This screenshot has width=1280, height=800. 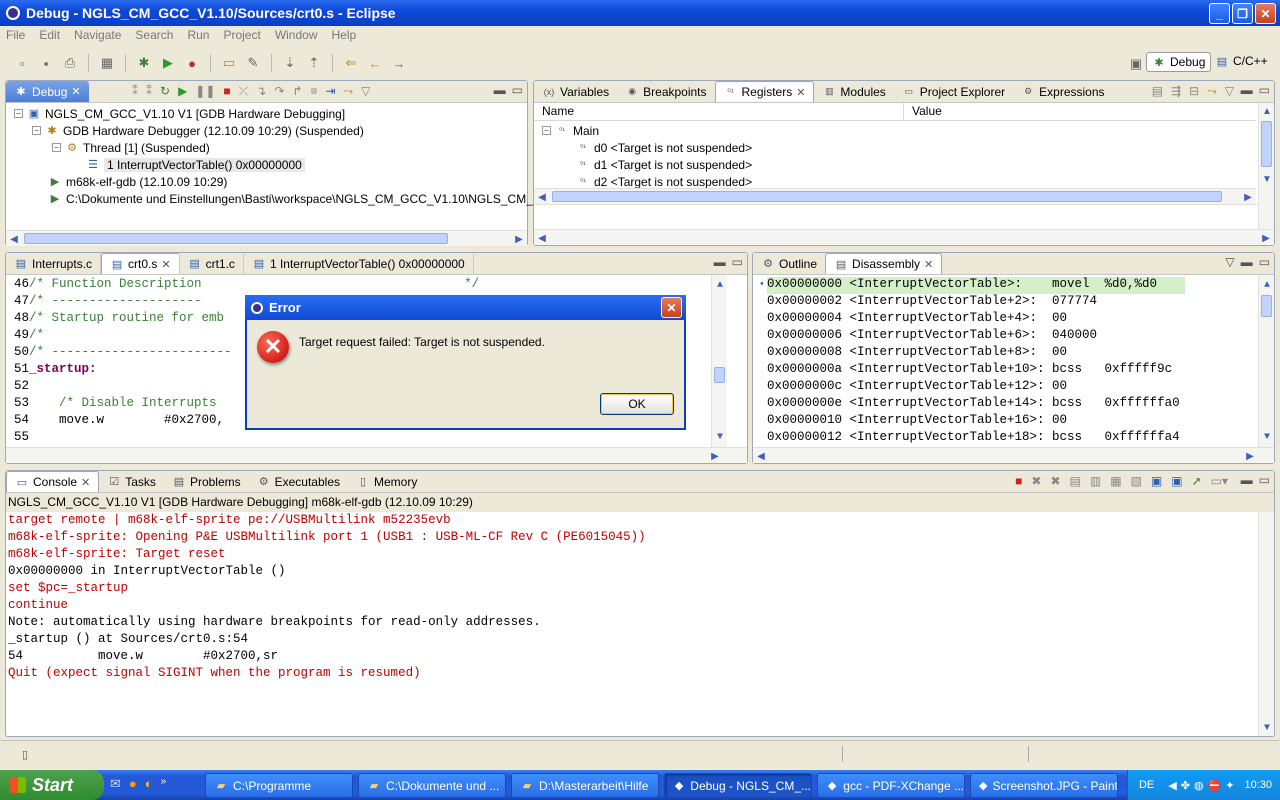 What do you see at coordinates (664, 164) in the screenshot?
I see `register-row: ⁰¹ d1 <Target is not suspended>` at bounding box center [664, 164].